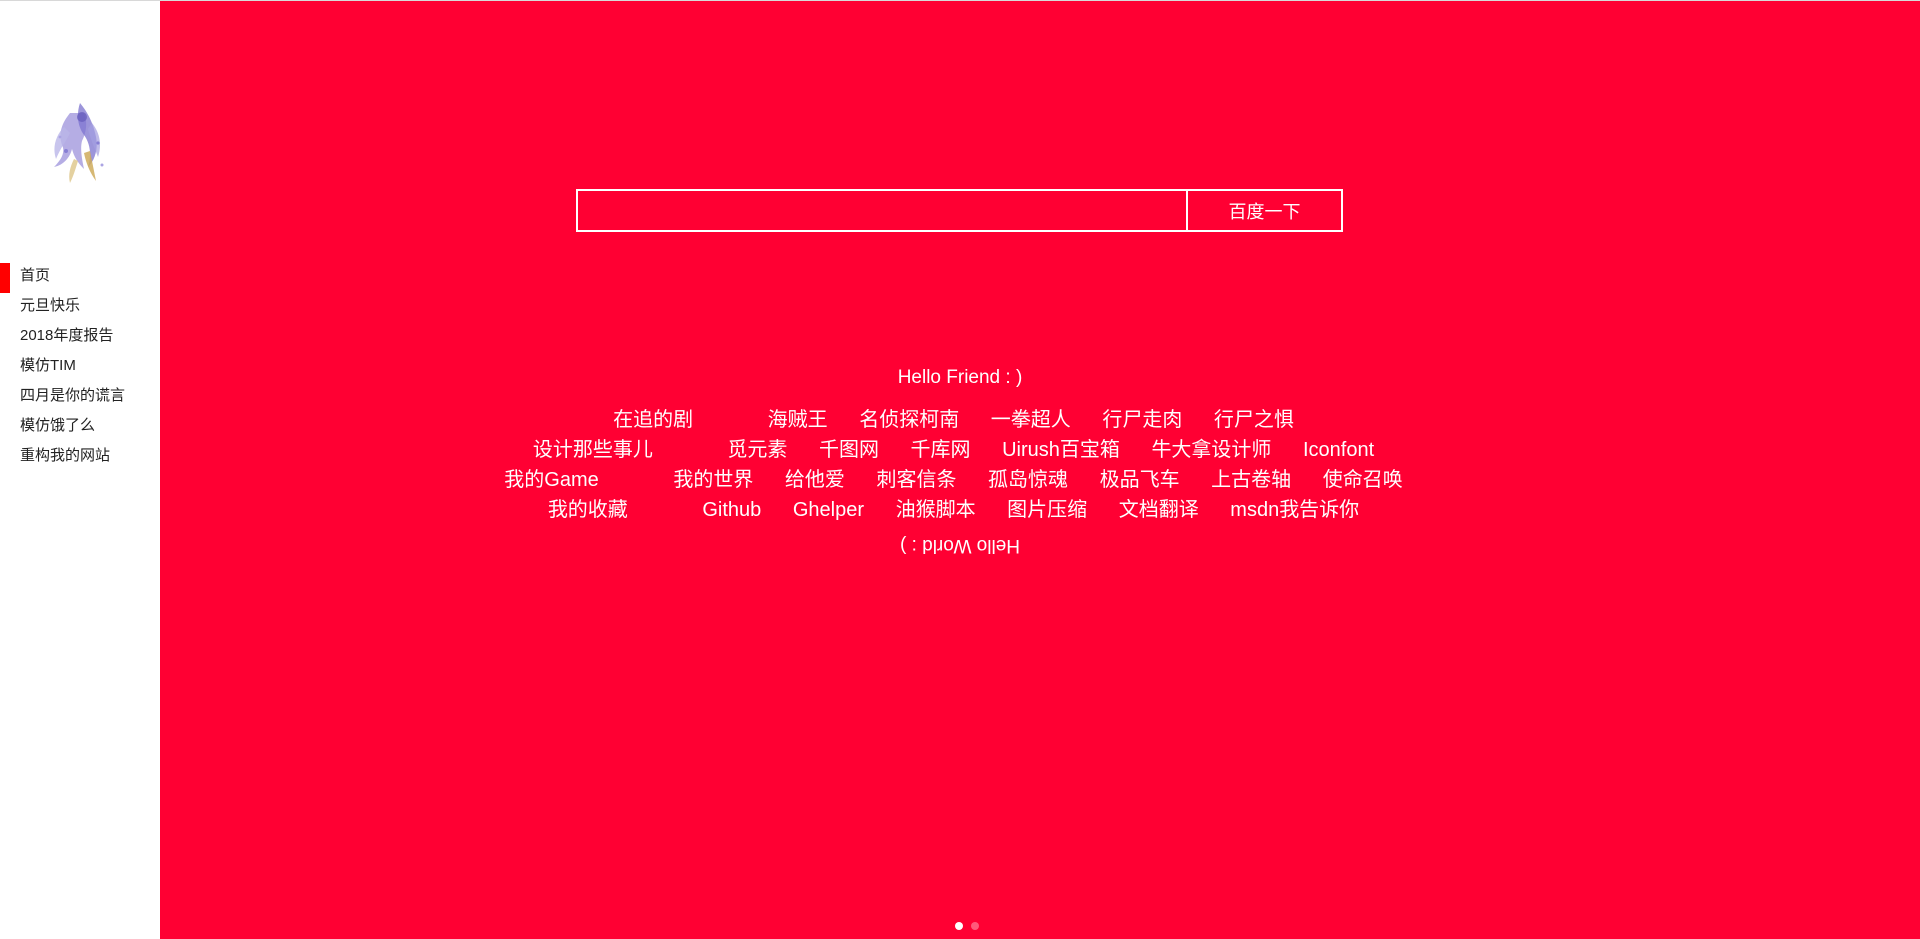 The image size is (1920, 939). I want to click on sidebar-item-eleme-clone: 模仿饿了么, so click(80, 428).